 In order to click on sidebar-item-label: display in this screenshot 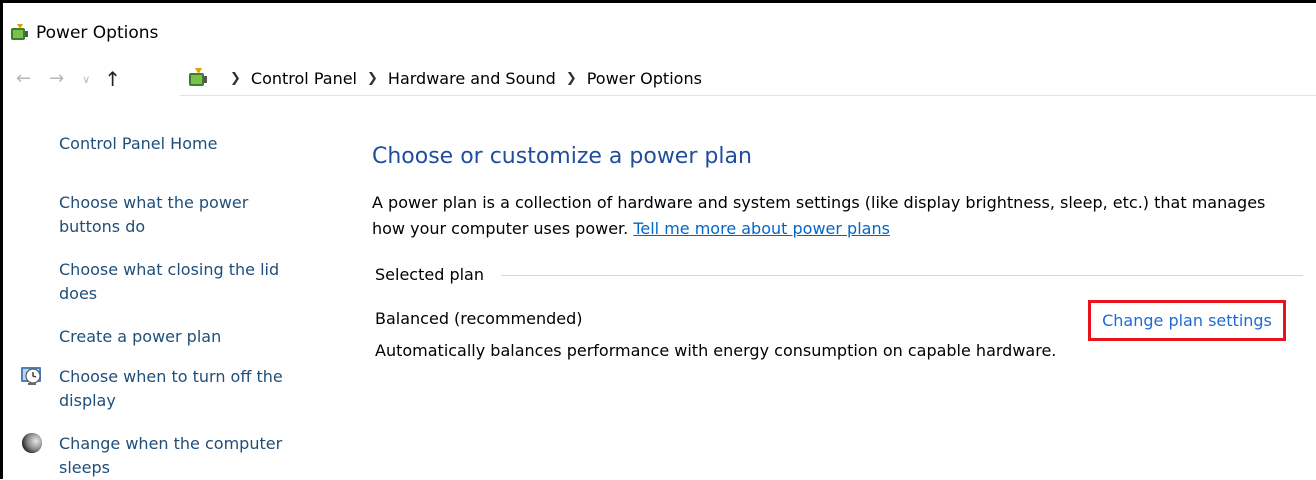, I will do `click(87, 400)`.